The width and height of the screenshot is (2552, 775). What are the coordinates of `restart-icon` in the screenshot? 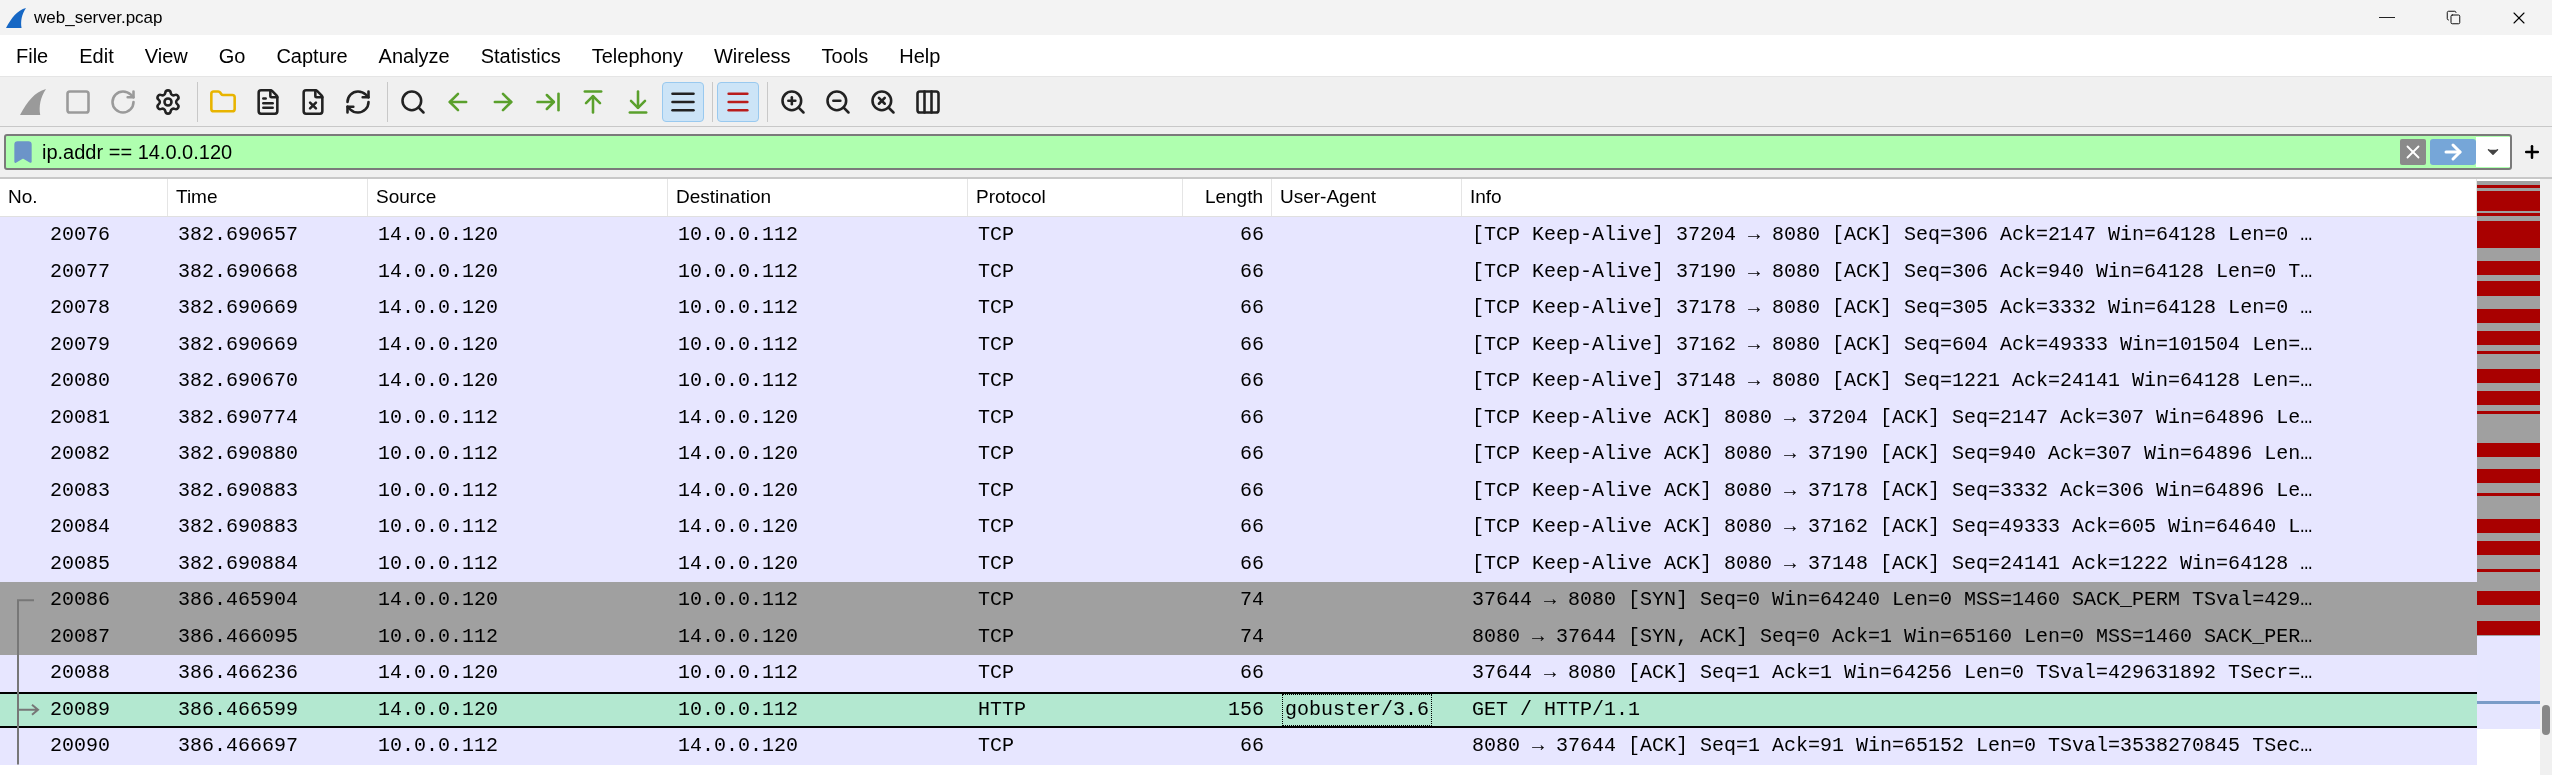 It's located at (123, 101).